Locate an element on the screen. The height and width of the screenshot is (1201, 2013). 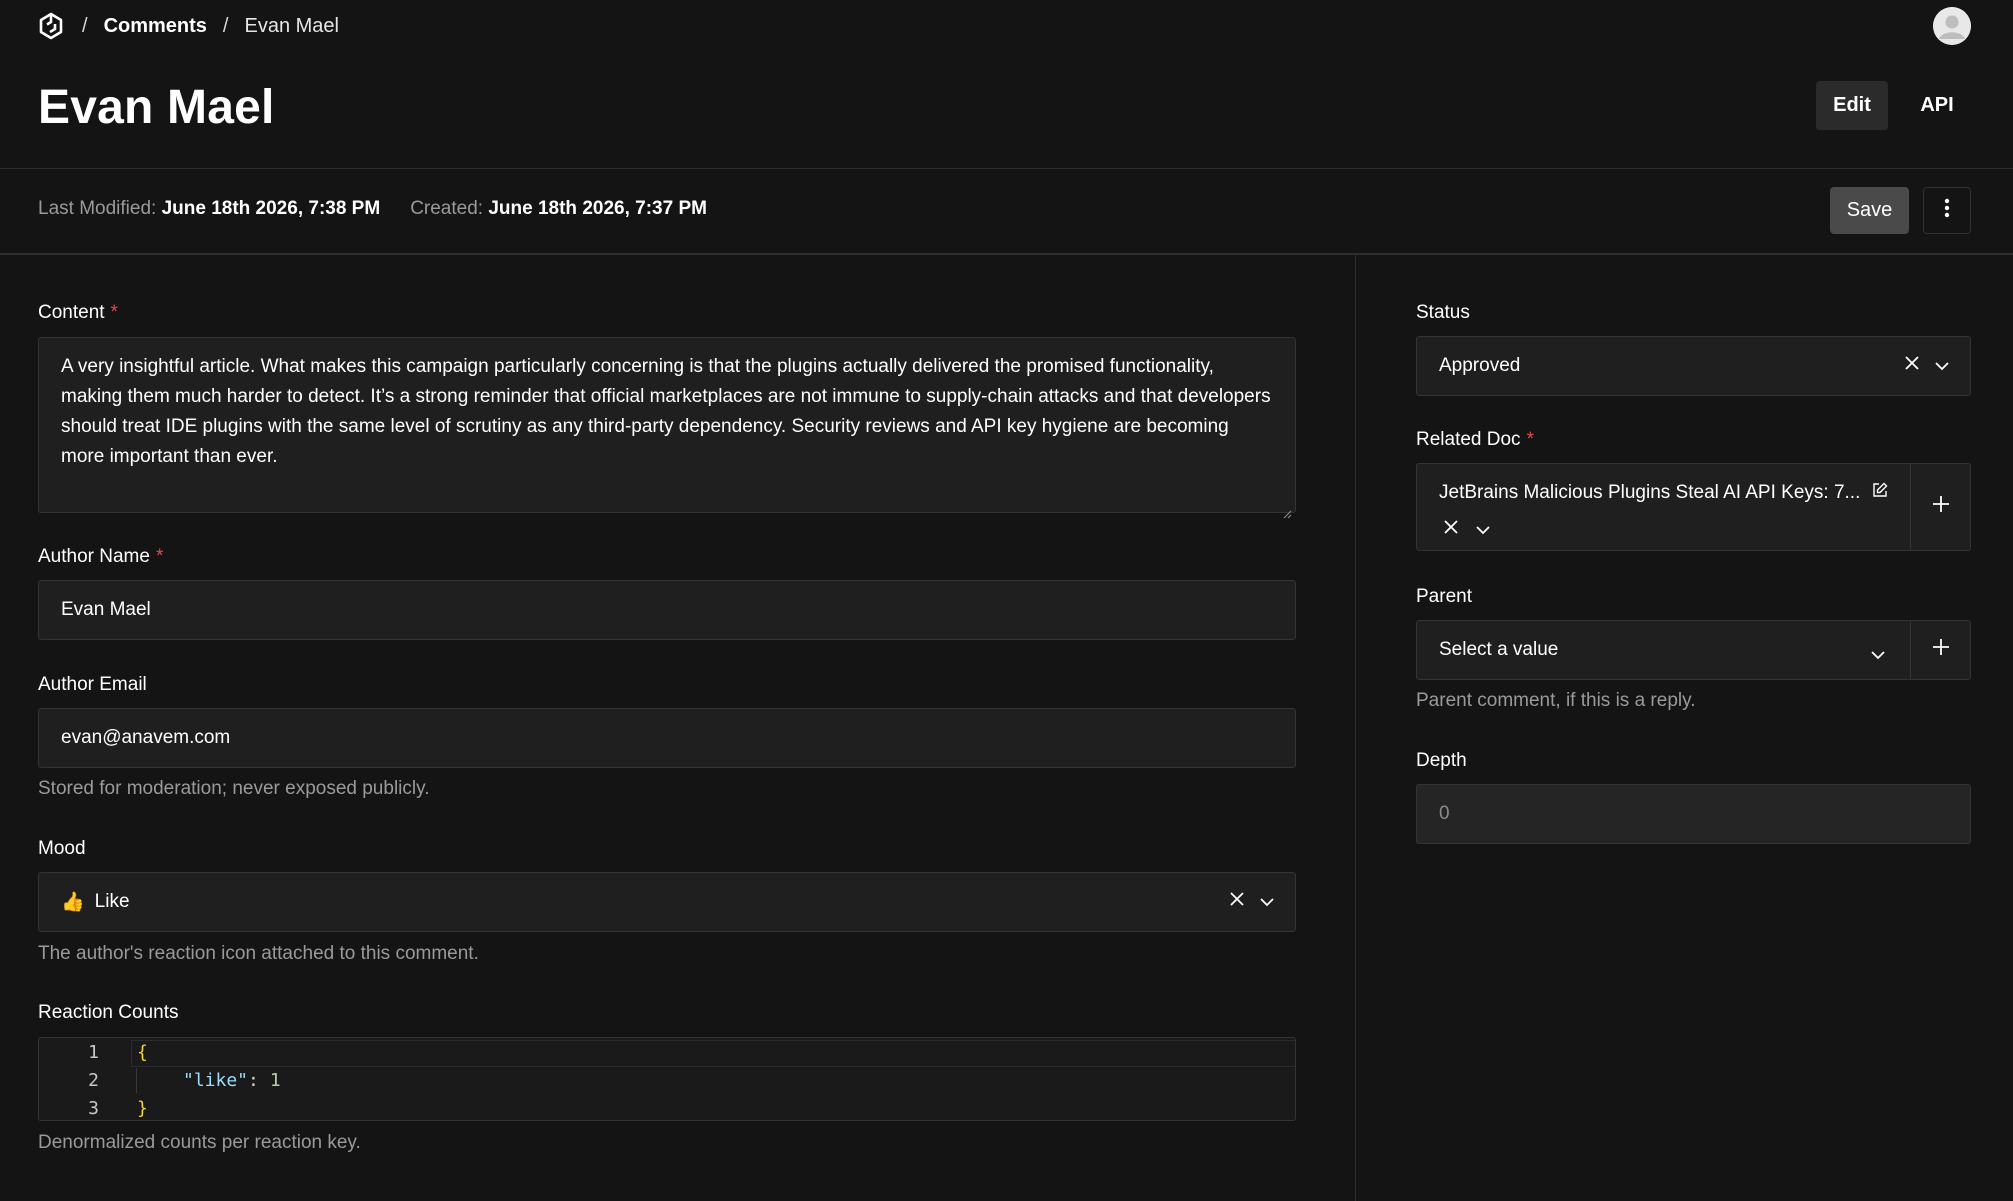
last-modified-value: June 18th 2026, 7:38 PM is located at coordinates (271, 208).